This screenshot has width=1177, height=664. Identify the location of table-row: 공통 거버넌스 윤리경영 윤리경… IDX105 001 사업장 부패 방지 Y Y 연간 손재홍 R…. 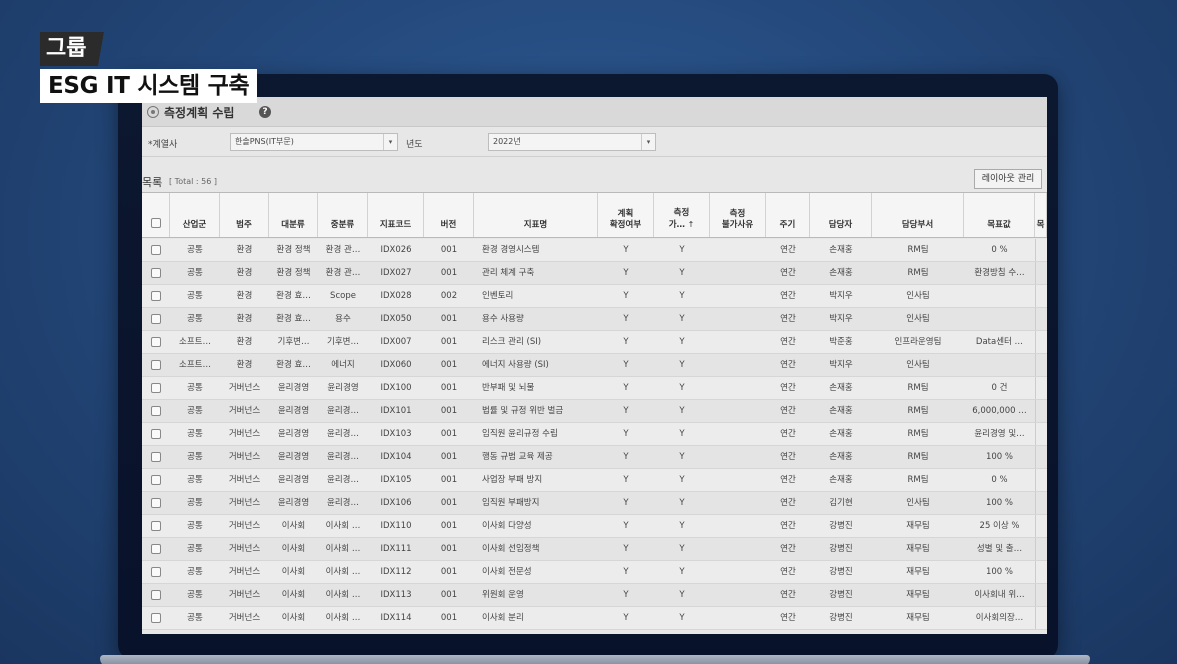
(594, 480).